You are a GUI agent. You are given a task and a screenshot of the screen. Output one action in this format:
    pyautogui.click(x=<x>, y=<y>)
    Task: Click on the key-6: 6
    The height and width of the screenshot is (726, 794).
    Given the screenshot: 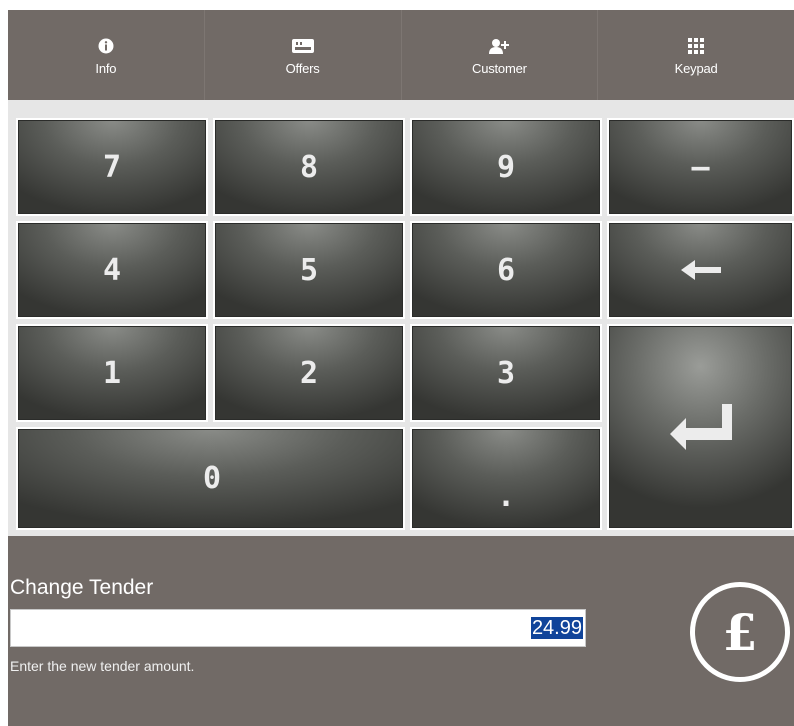 What is the action you would take?
    pyautogui.click(x=506, y=270)
    